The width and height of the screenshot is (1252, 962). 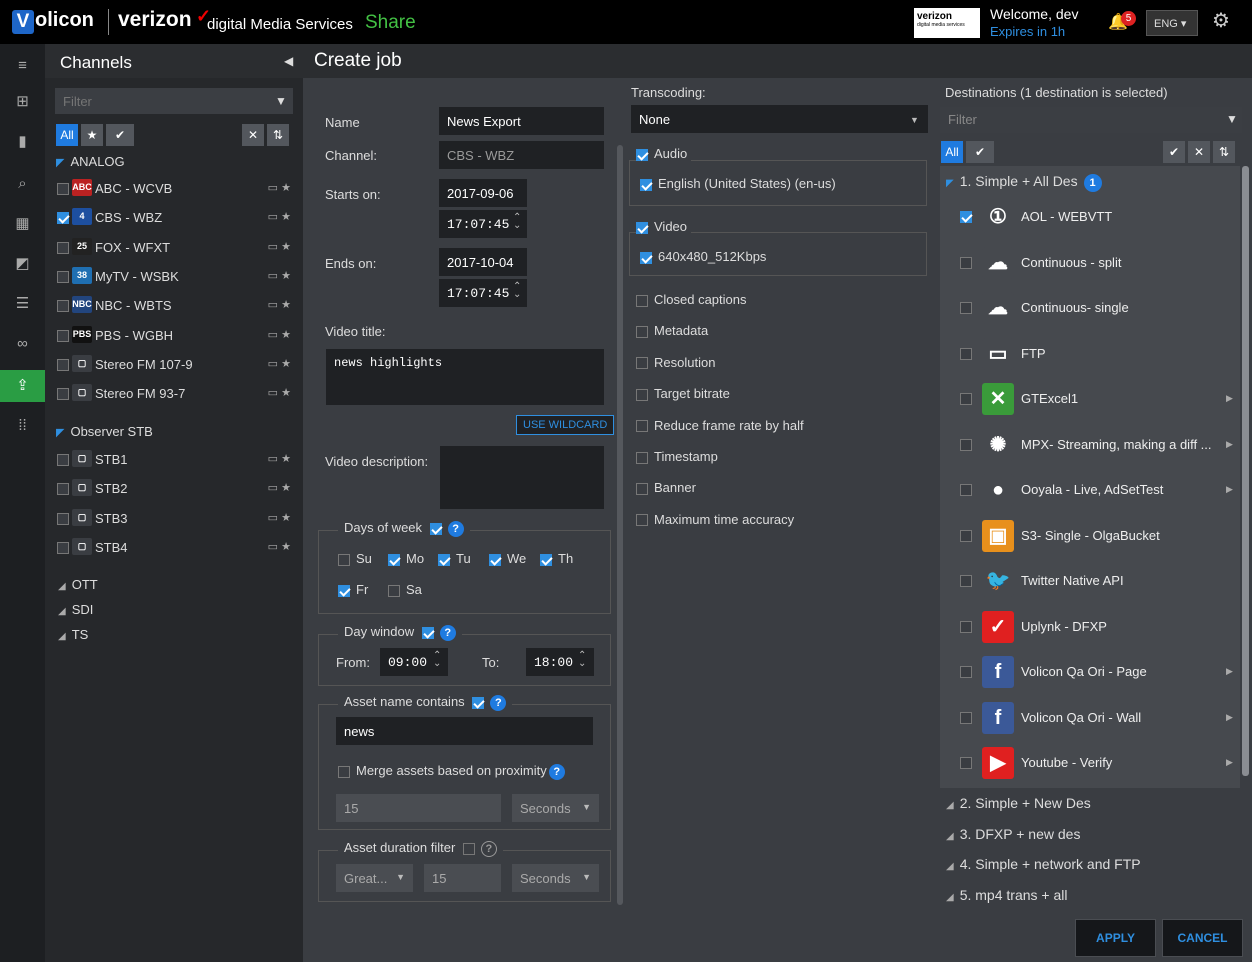 I want to click on transcoding-option: Maximum time accuracy, so click(x=715, y=519).